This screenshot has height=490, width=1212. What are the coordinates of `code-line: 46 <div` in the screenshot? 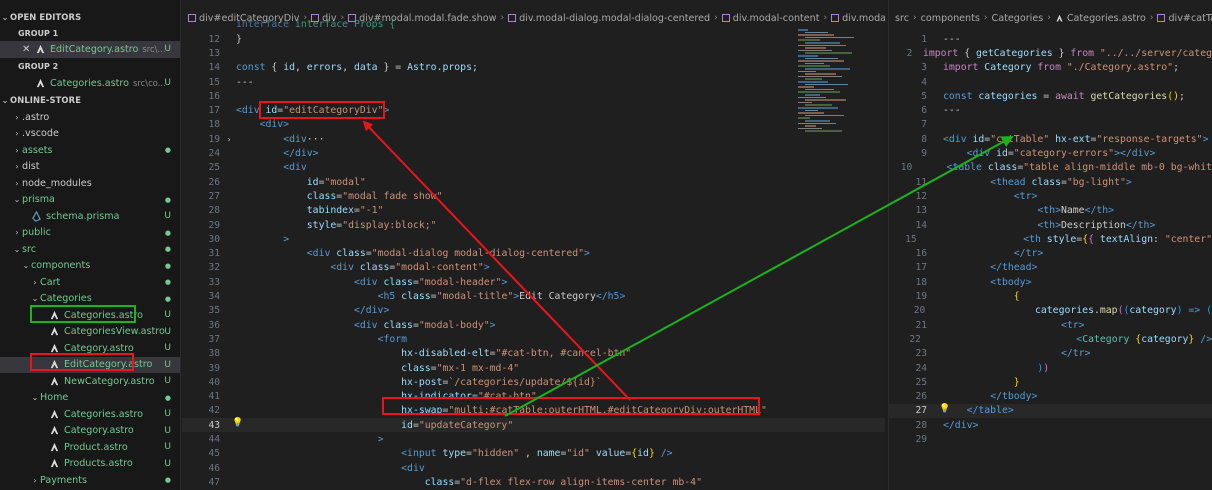 It's located at (533, 468).